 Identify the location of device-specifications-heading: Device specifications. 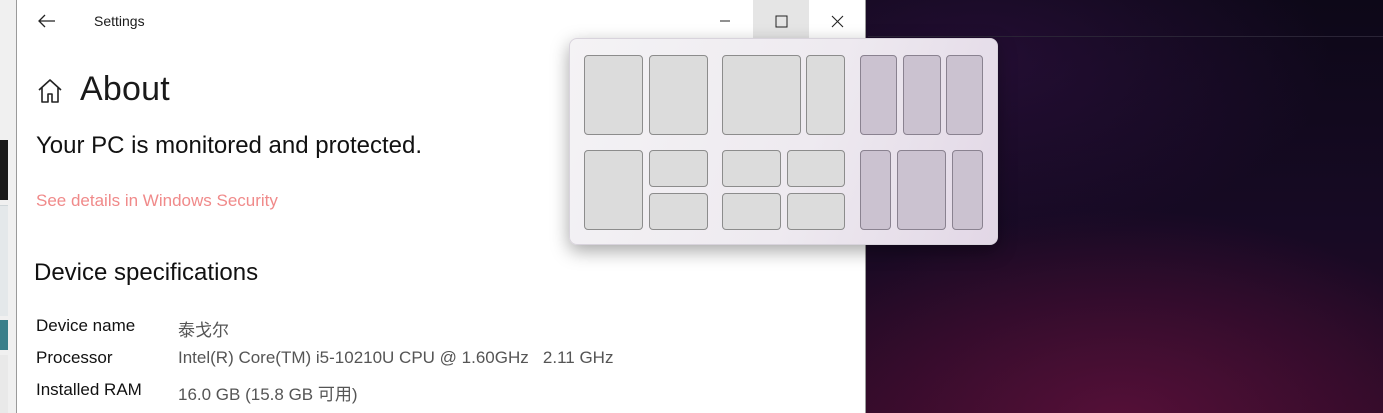
(146, 272).